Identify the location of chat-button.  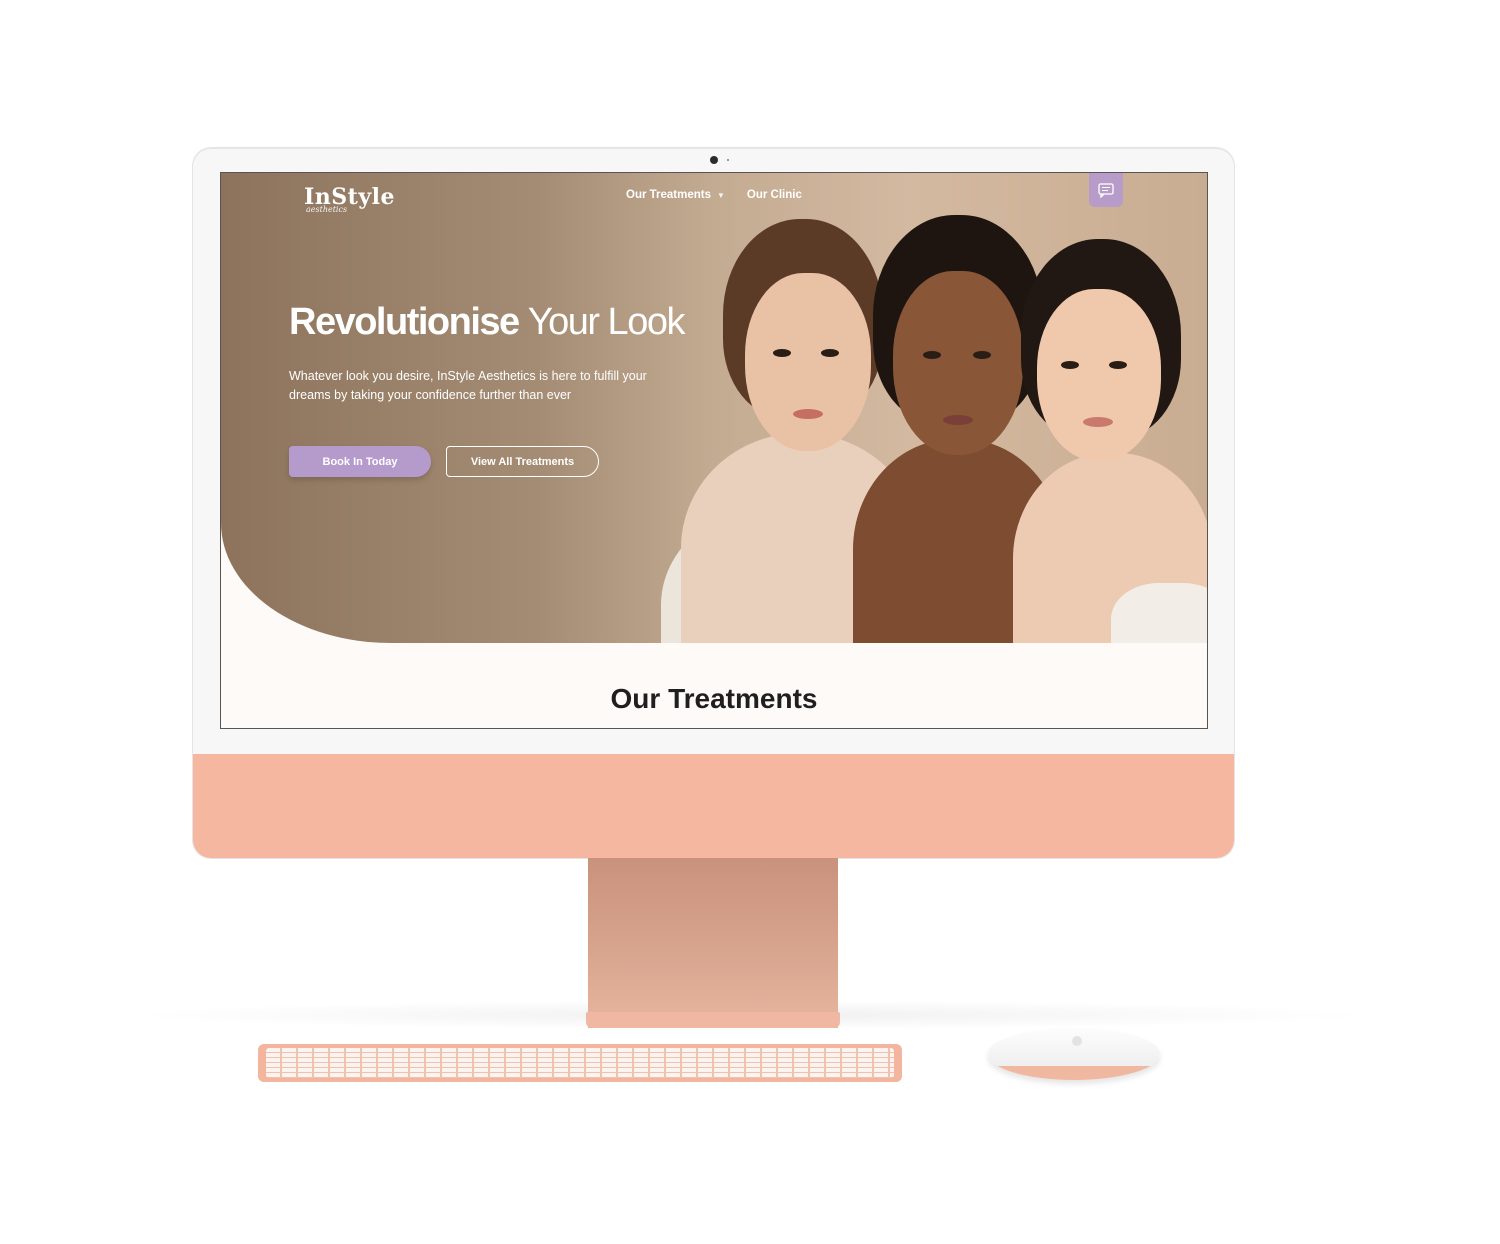
(1106, 190).